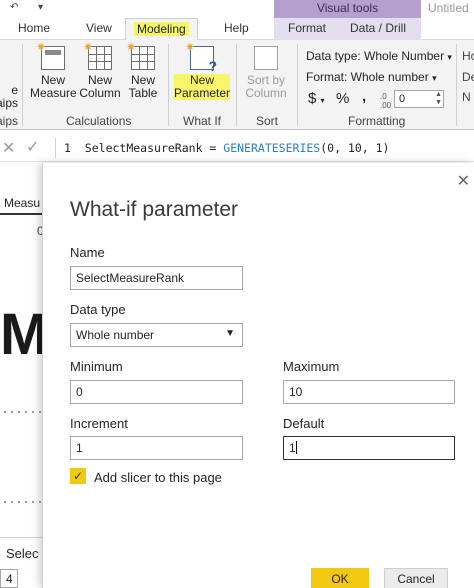  What do you see at coordinates (202, 121) in the screenshot?
I see `group-what-if: What If` at bounding box center [202, 121].